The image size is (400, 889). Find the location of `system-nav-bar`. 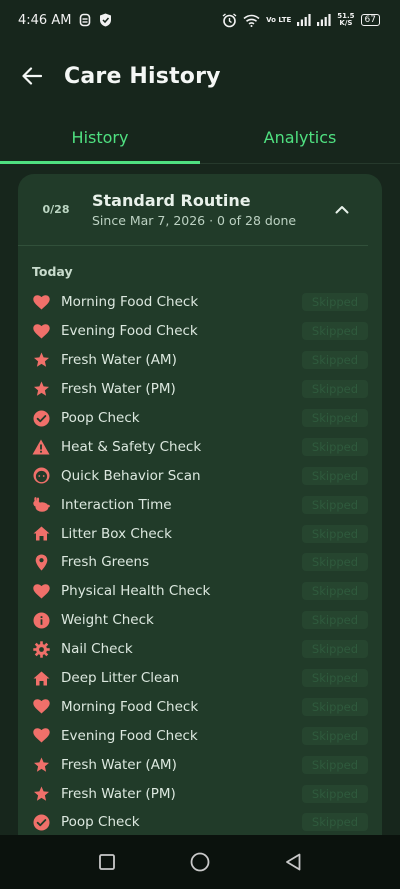

system-nav-bar is located at coordinates (200, 862).